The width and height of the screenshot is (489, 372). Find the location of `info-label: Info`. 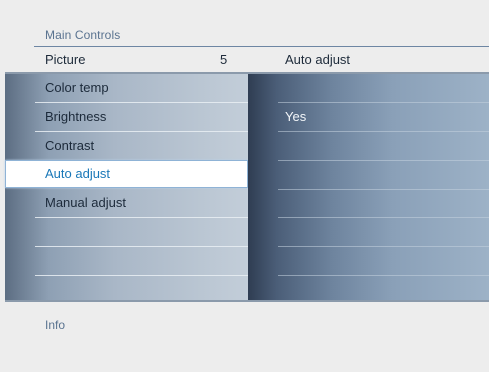

info-label: Info is located at coordinates (55, 325).